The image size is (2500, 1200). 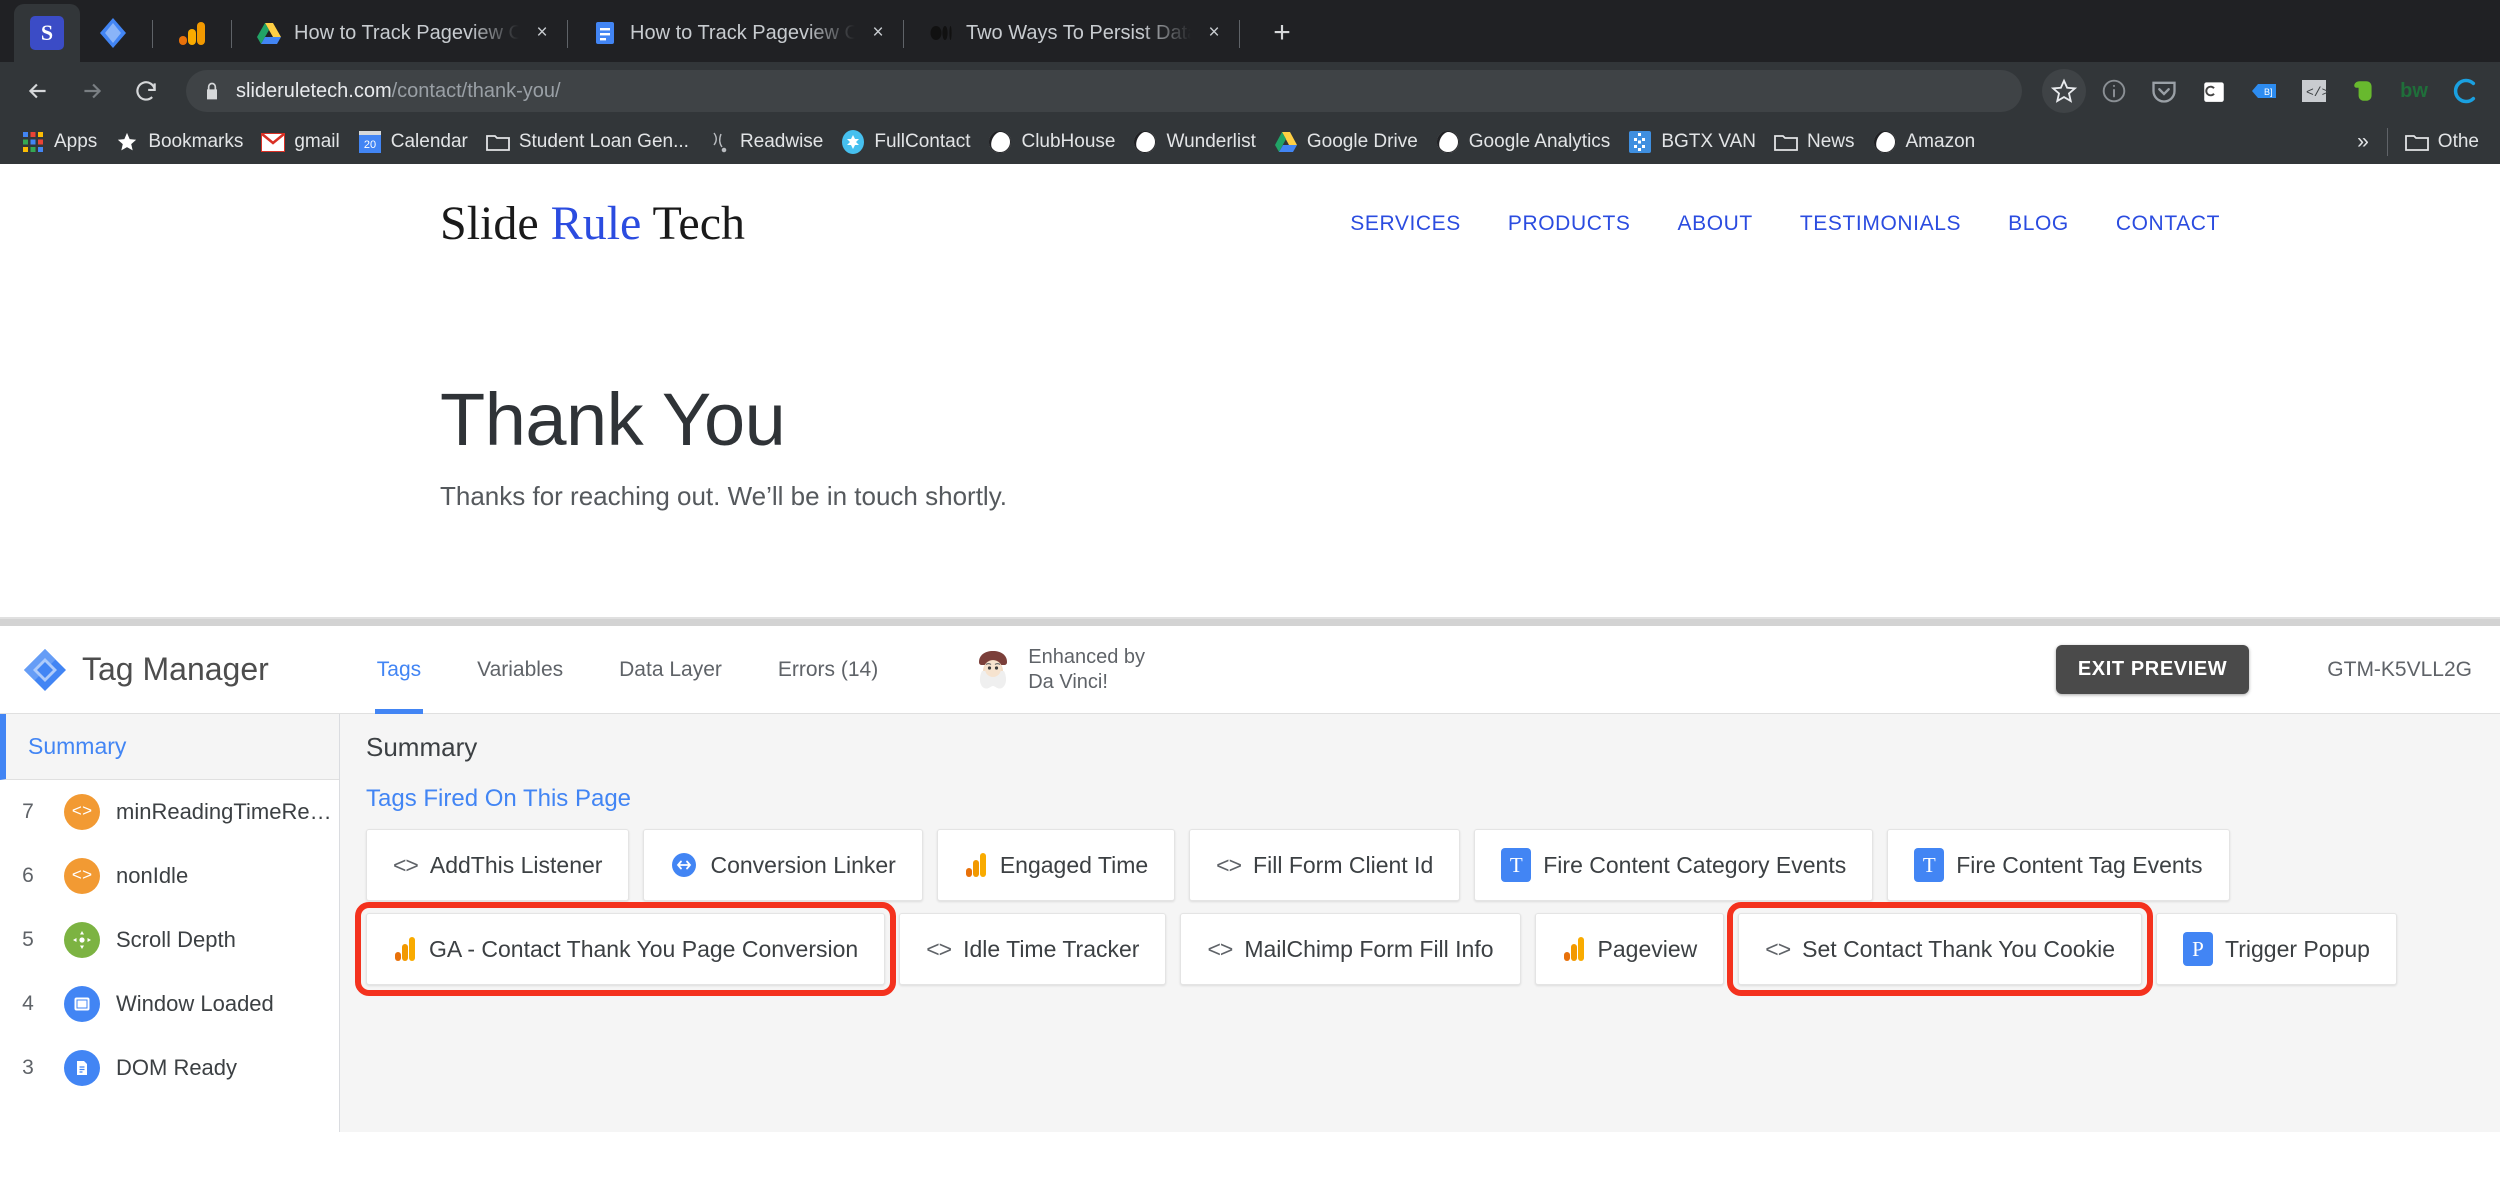 What do you see at coordinates (1674, 865) in the screenshot?
I see `tag-card-fire-content-category-events: T Fire Content Category Events` at bounding box center [1674, 865].